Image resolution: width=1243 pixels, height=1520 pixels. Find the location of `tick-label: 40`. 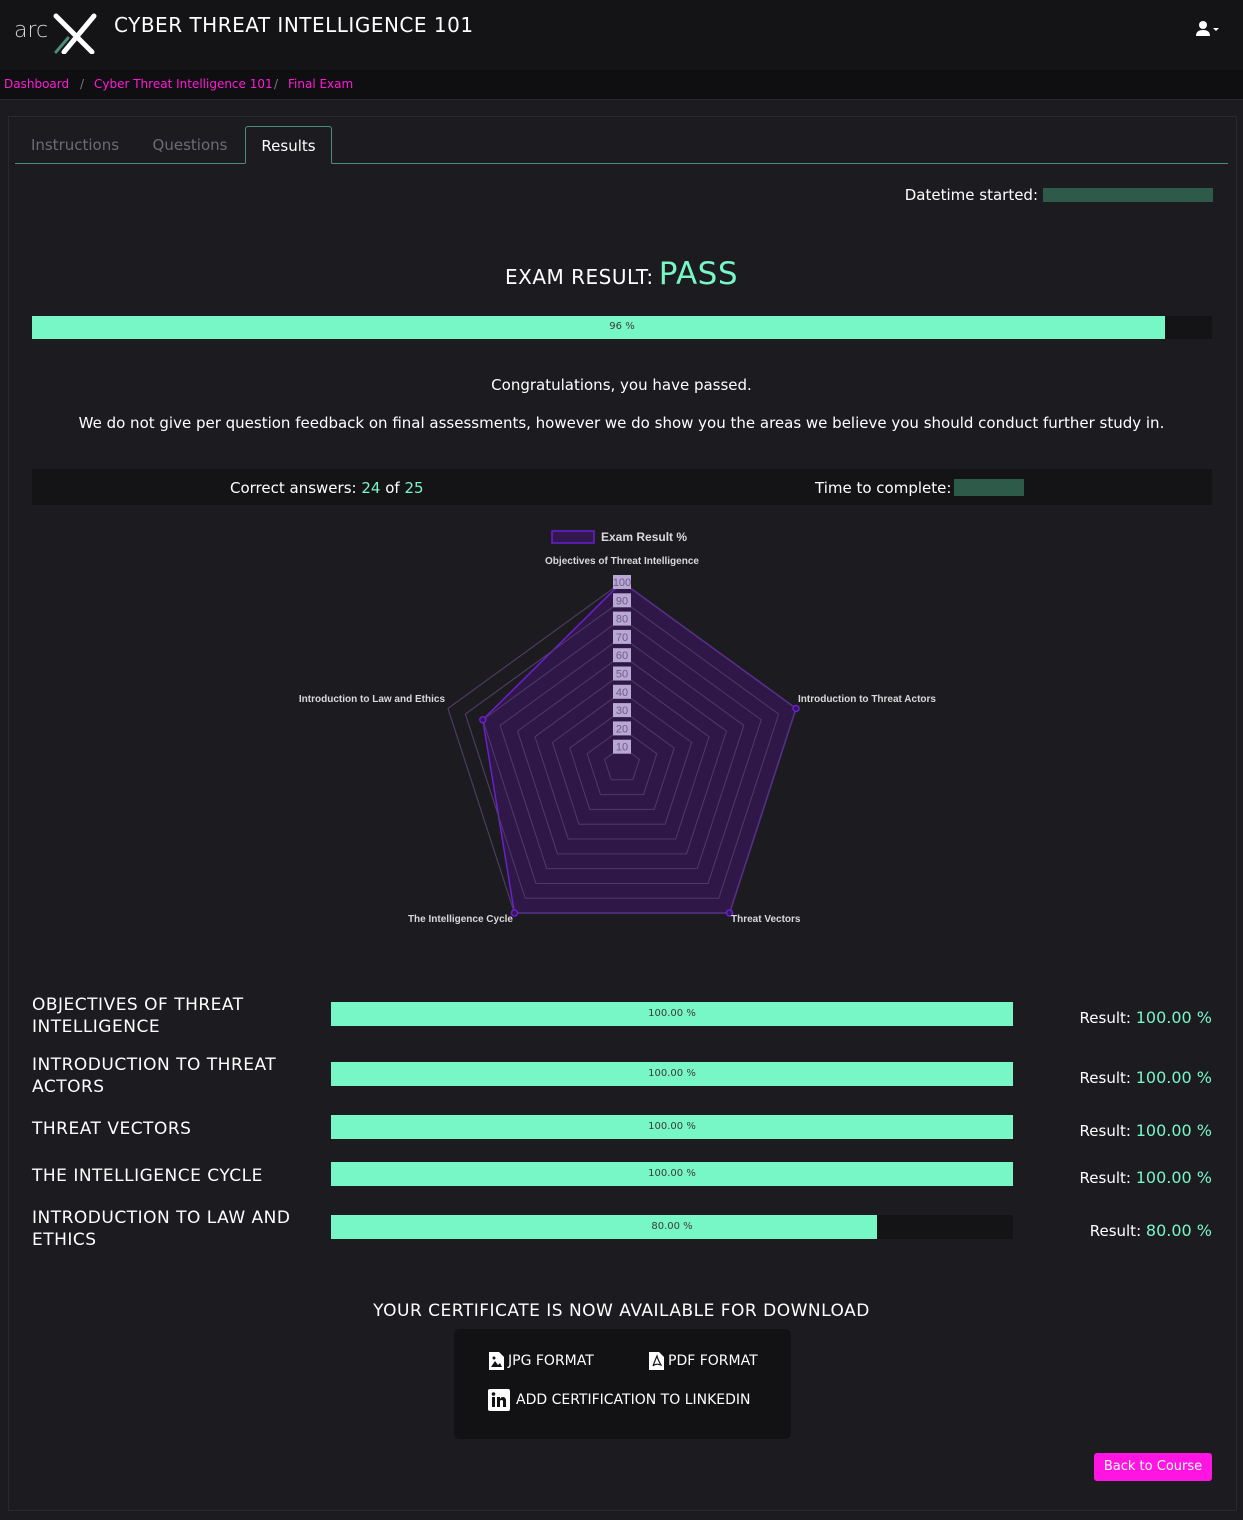

tick-label: 40 is located at coordinates (622, 693).